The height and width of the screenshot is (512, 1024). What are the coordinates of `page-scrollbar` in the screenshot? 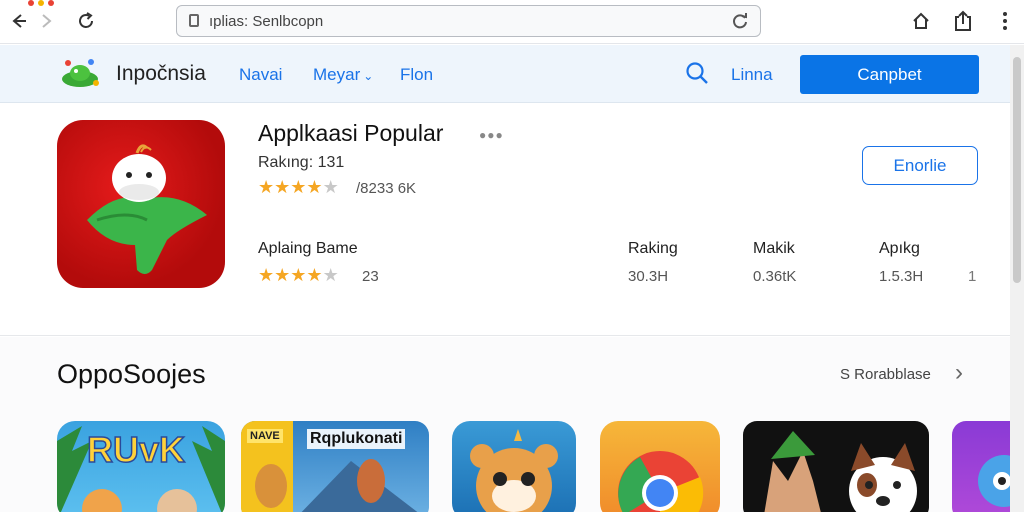 It's located at (1017, 278).